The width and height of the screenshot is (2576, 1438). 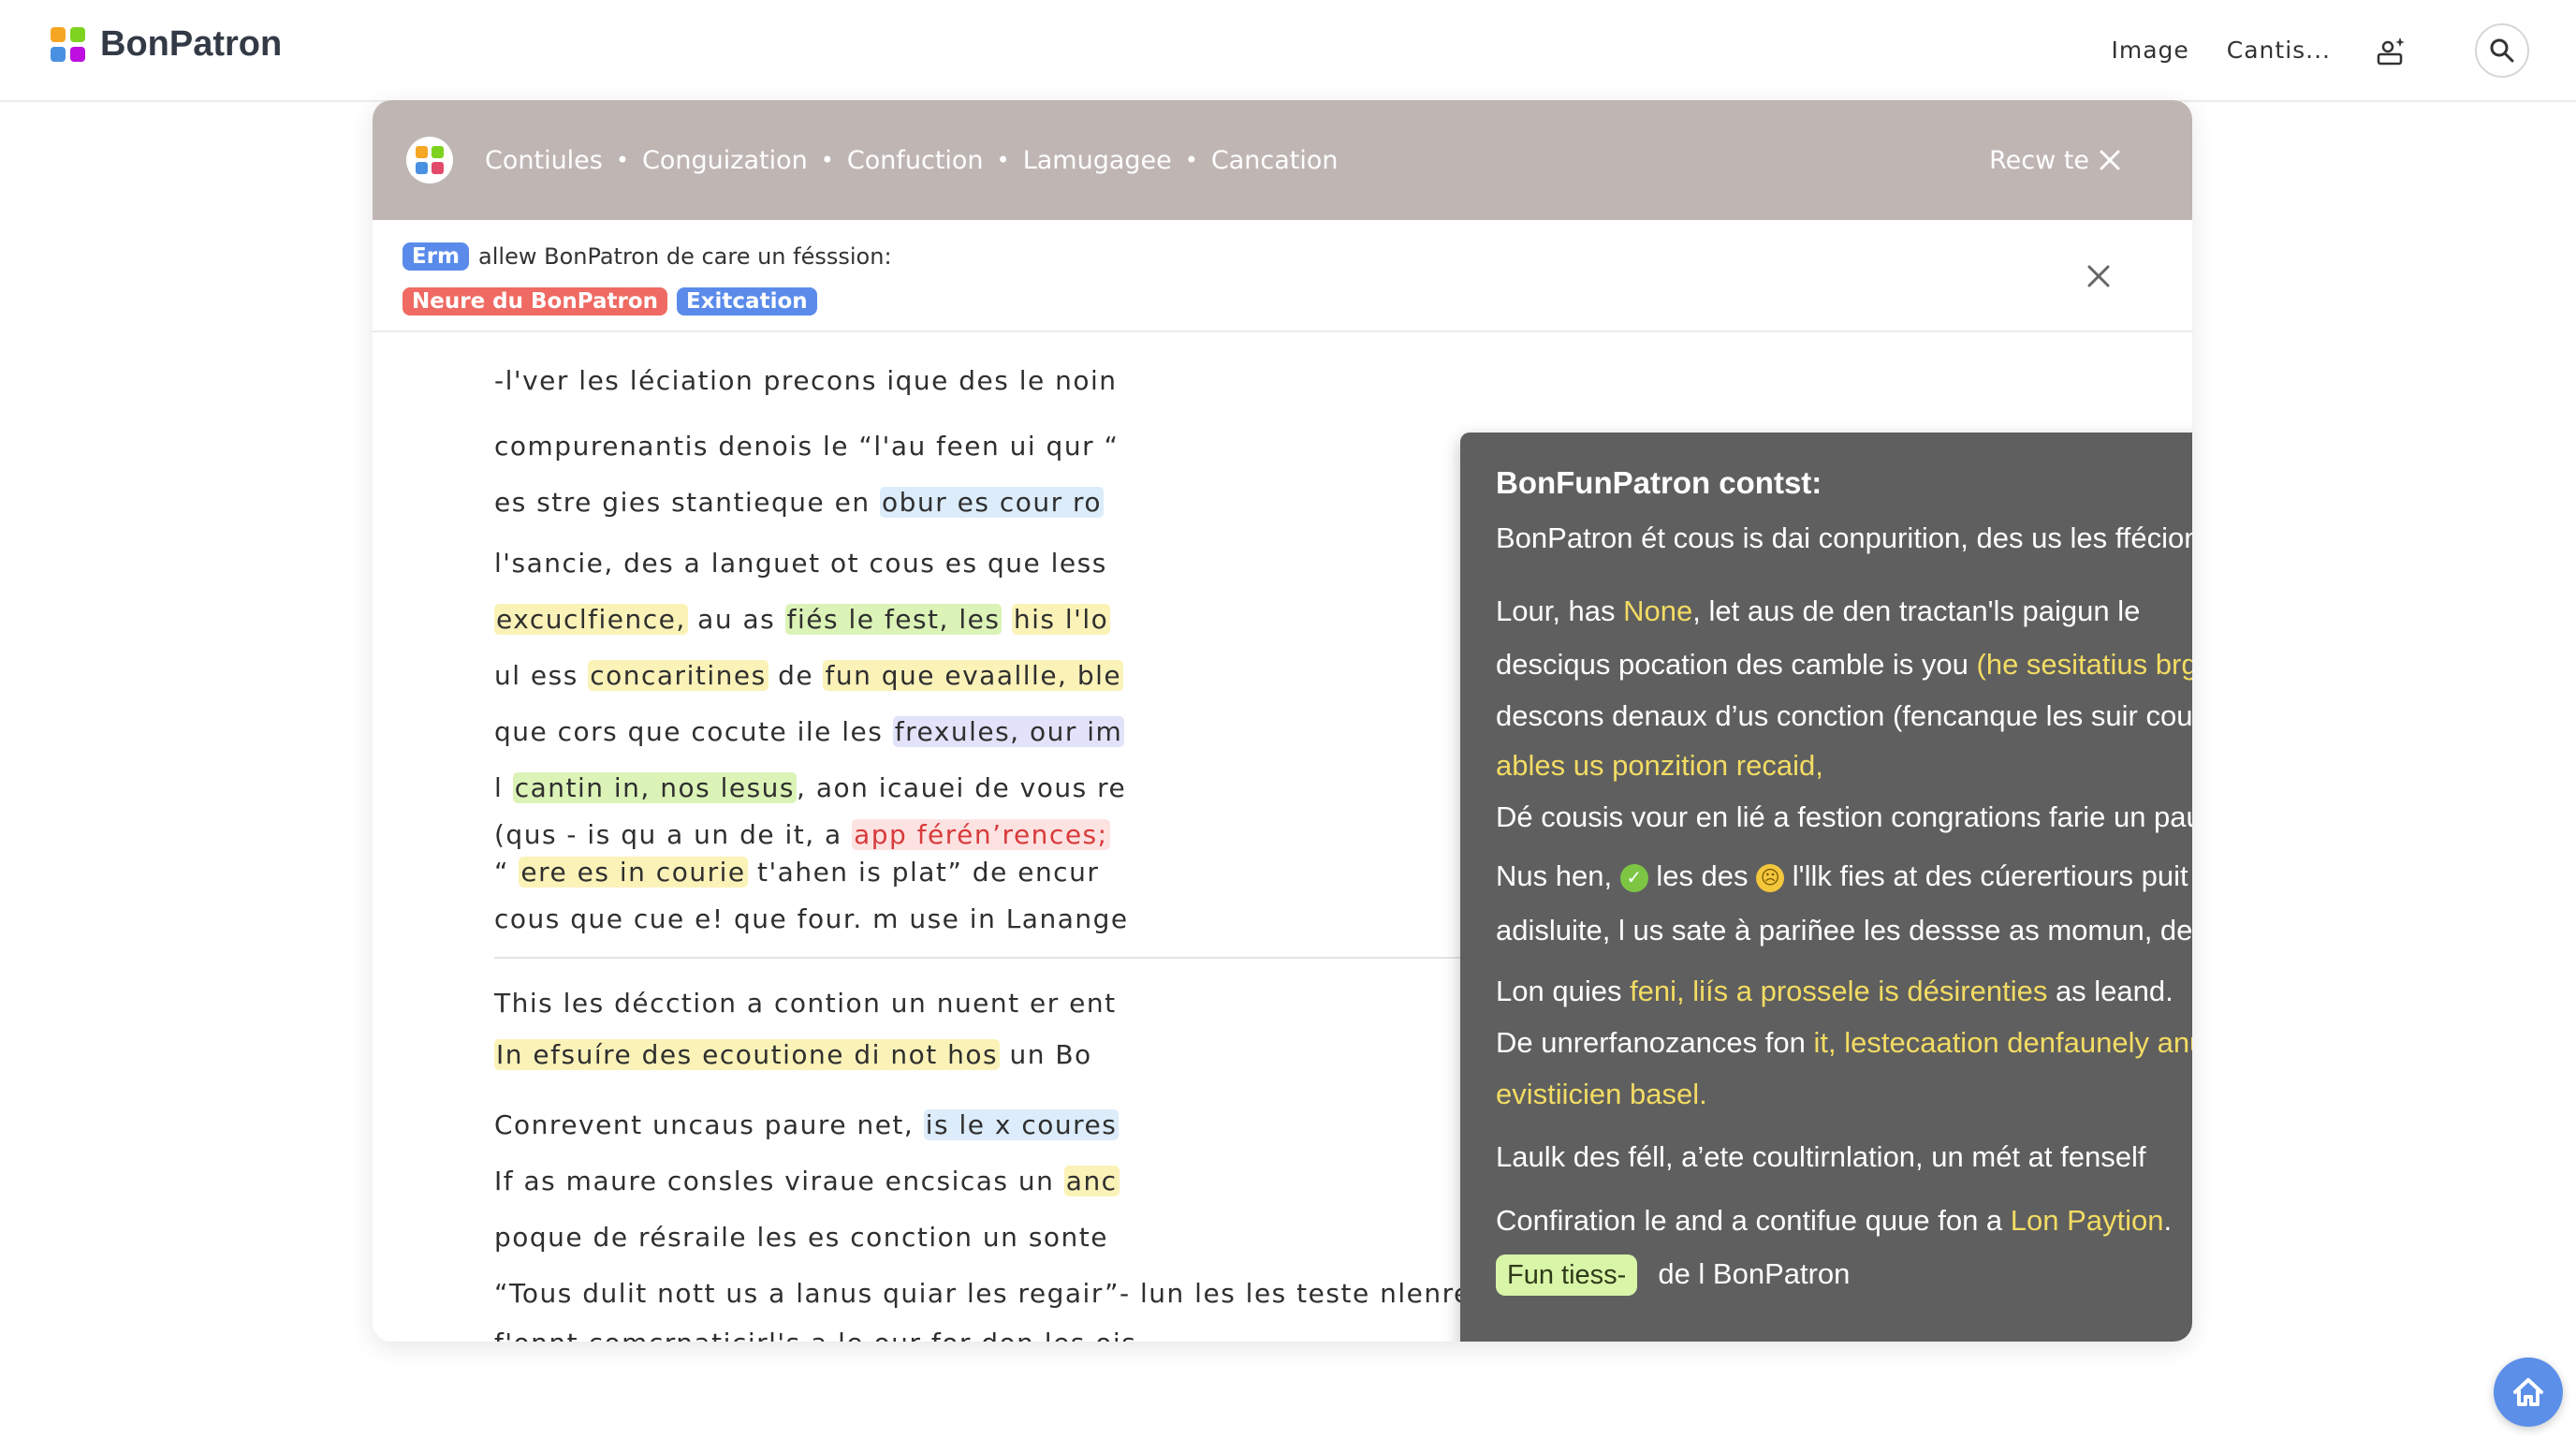 I want to click on tooltip-text: De unrerfanozances fon, so click(x=1655, y=1042).